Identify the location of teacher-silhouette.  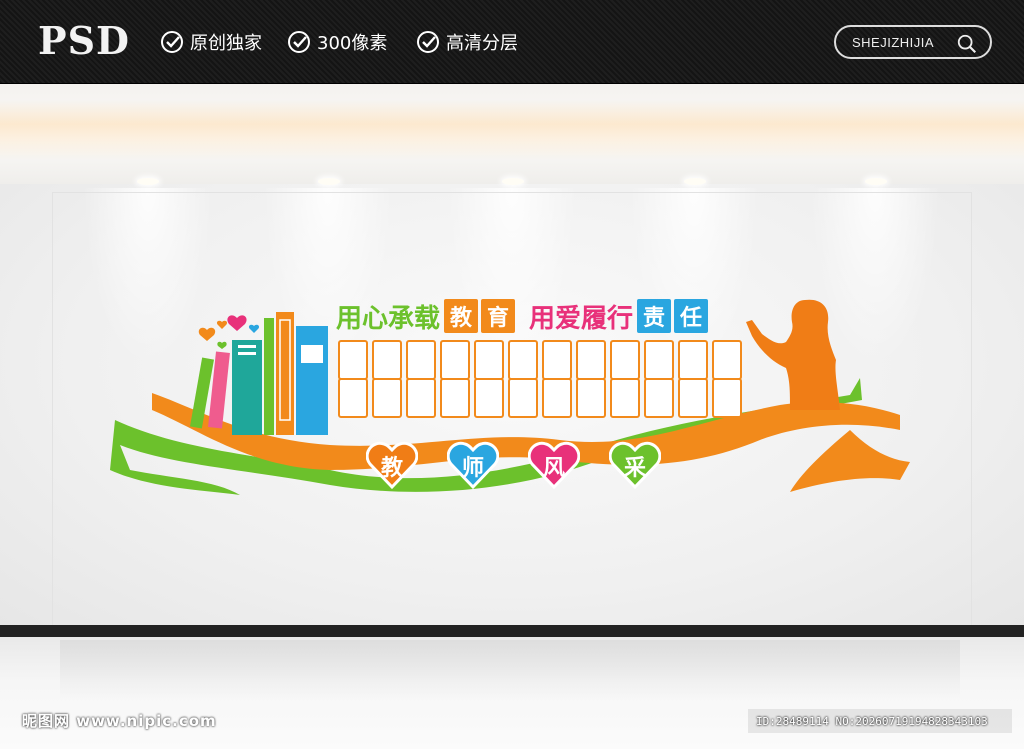
(793, 354).